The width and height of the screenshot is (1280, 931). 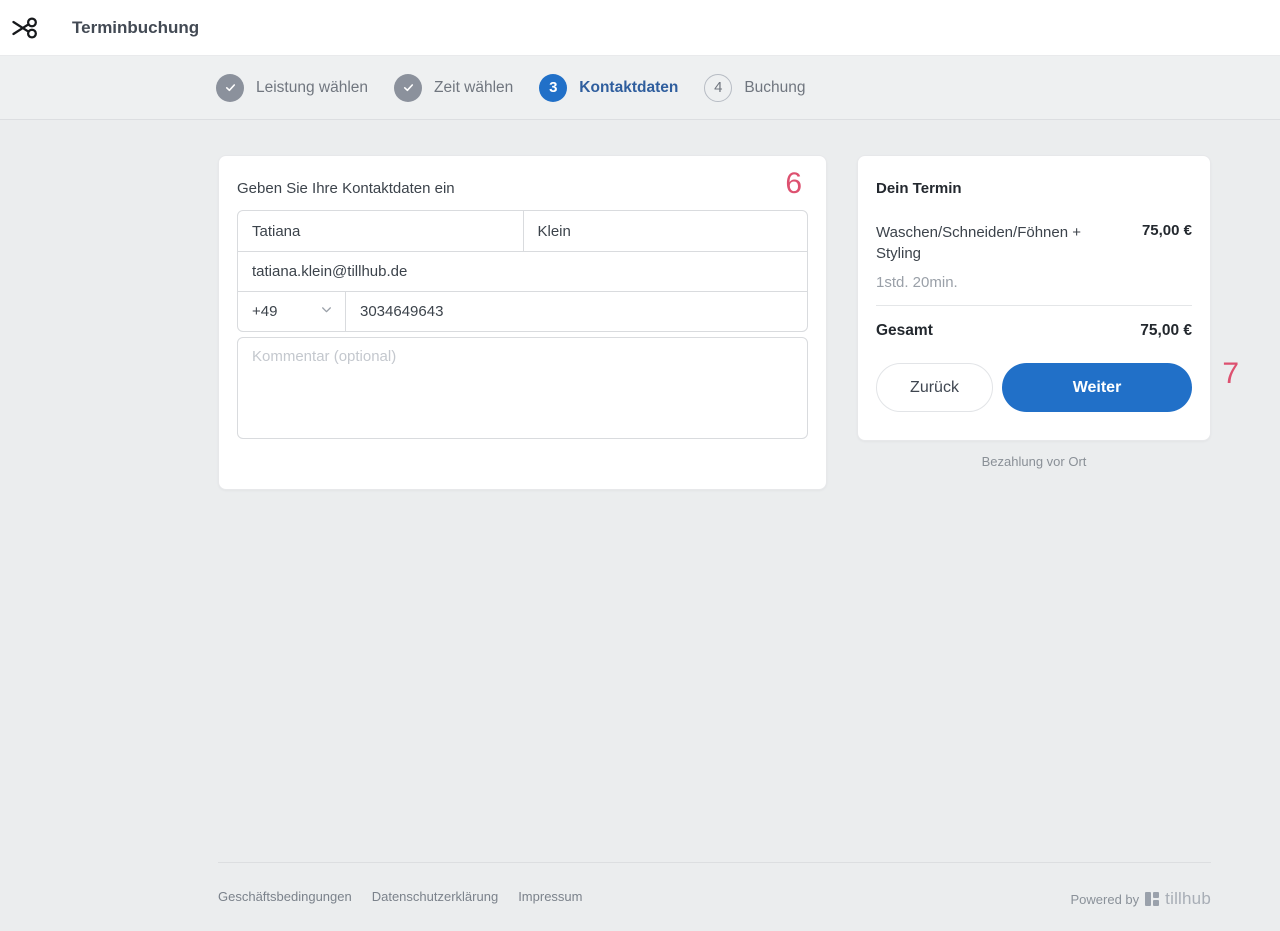 I want to click on step-zeit-waehlen: Zeit wählen, so click(x=454, y=87).